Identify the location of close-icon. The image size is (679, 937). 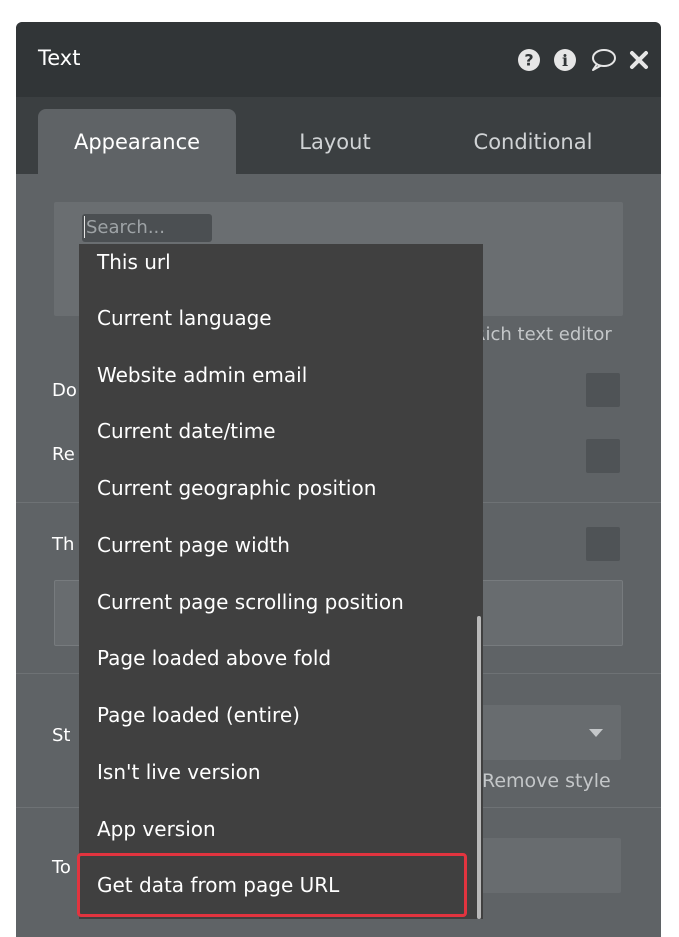
(639, 60).